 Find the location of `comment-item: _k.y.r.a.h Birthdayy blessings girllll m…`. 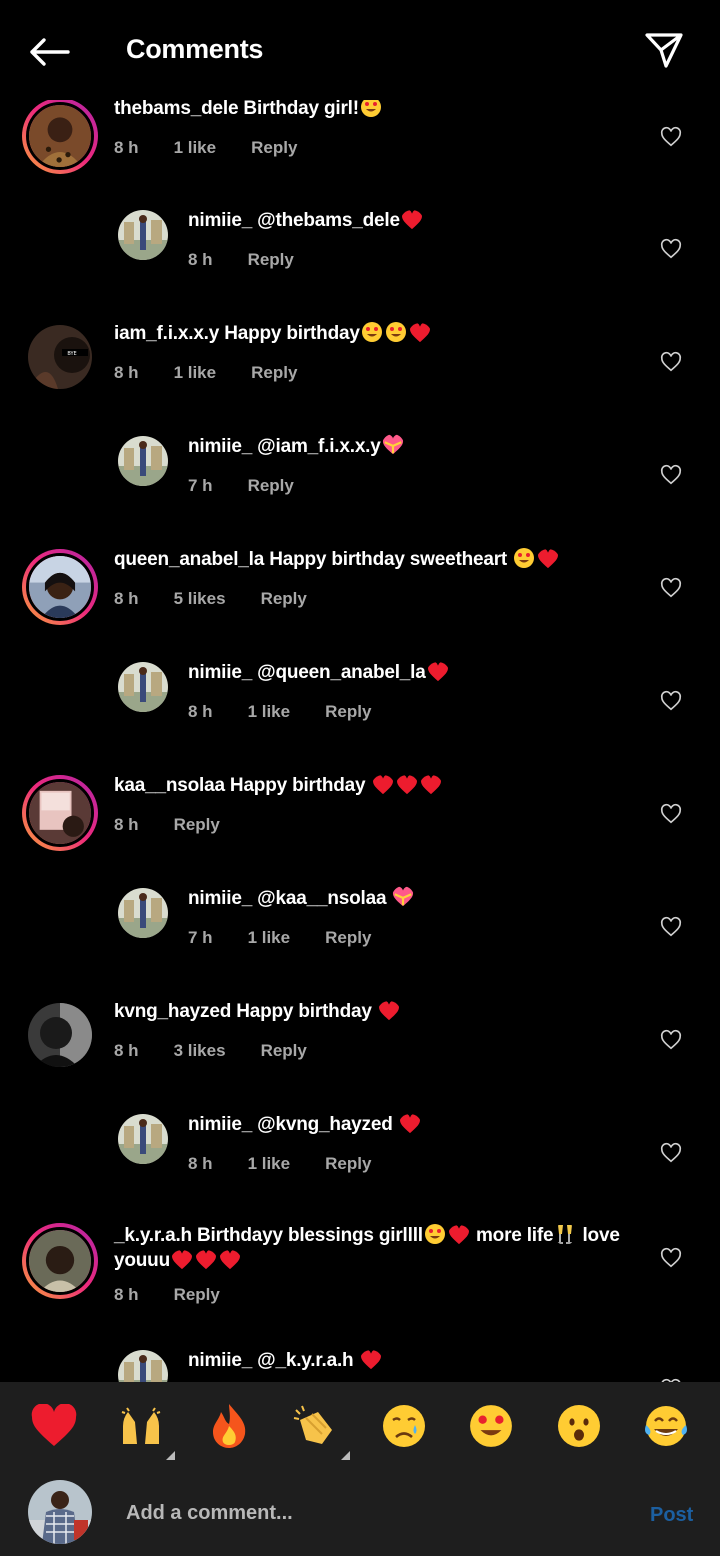

comment-item: _k.y.r.a.h Birthdayy blessings girllll m… is located at coordinates (360, 1276).